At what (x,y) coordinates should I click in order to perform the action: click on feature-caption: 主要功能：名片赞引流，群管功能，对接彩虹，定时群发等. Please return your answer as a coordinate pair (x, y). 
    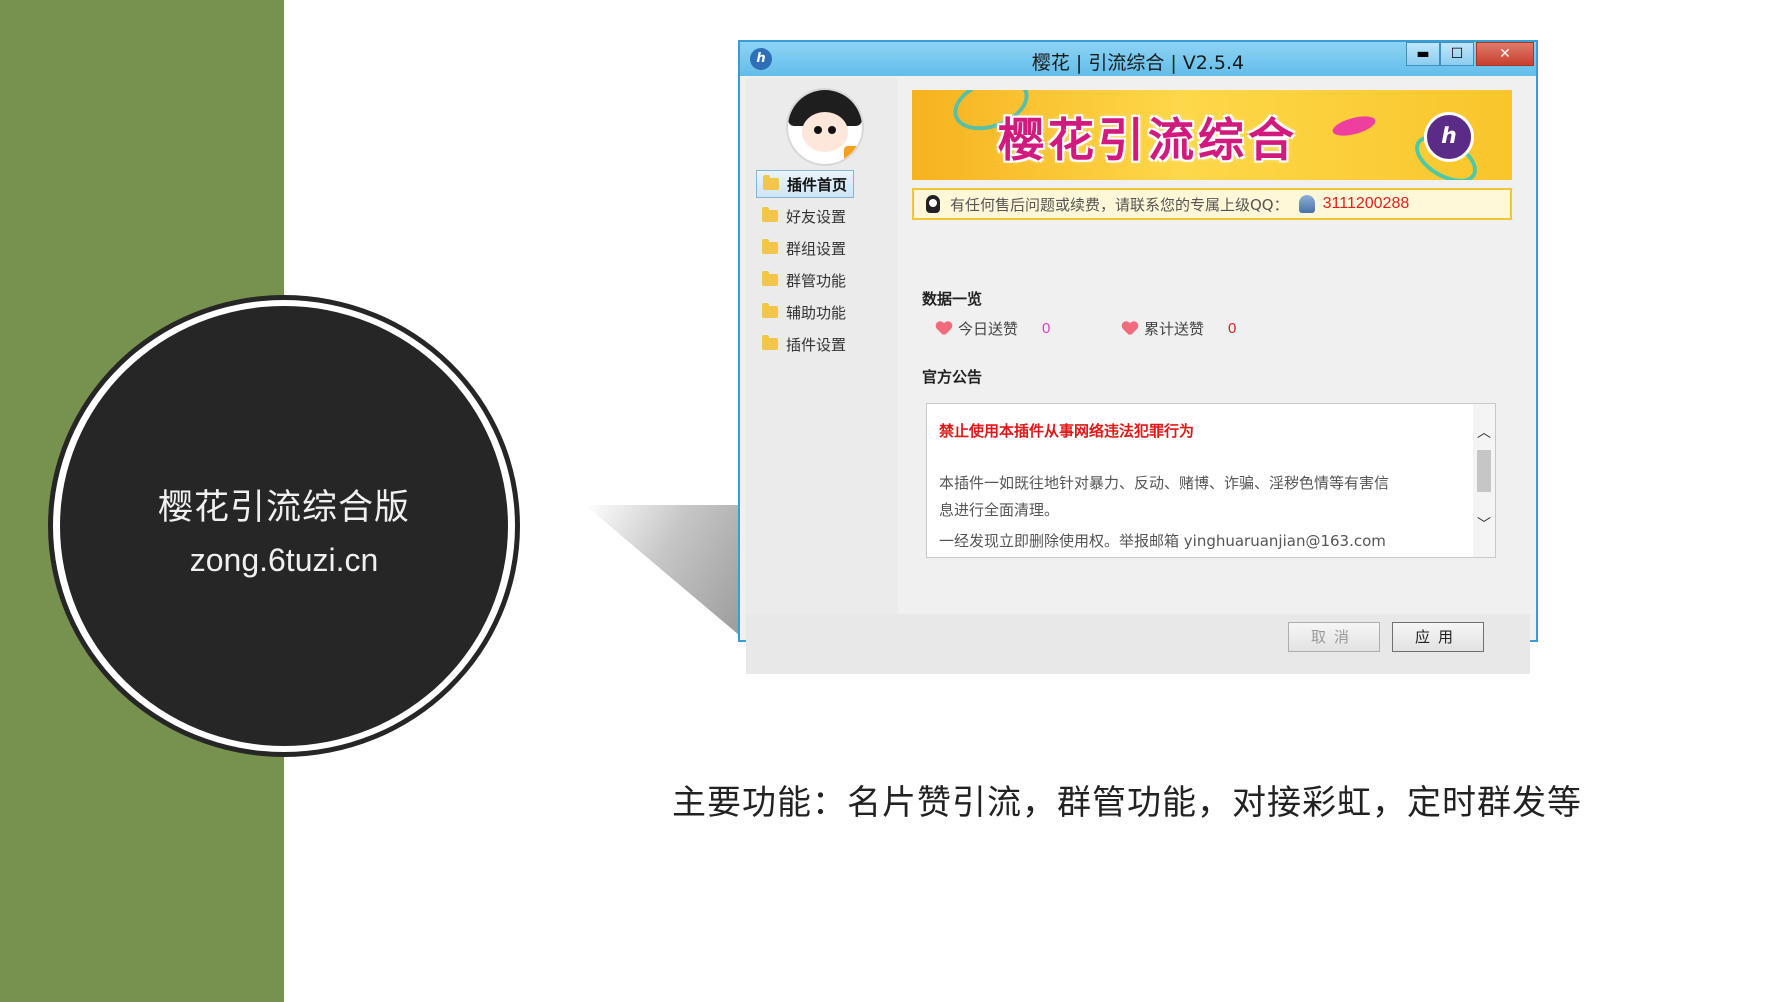
    Looking at the image, I should click on (1127, 803).